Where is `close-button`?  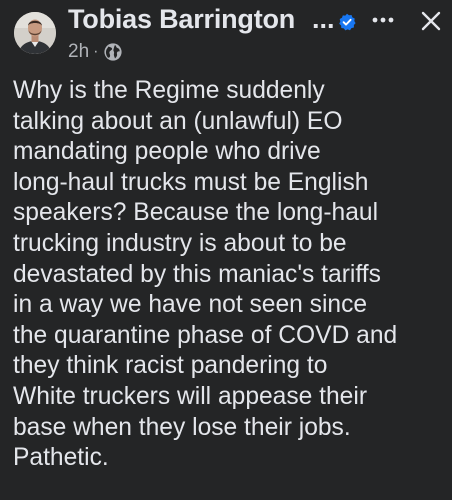 close-button is located at coordinates (431, 21).